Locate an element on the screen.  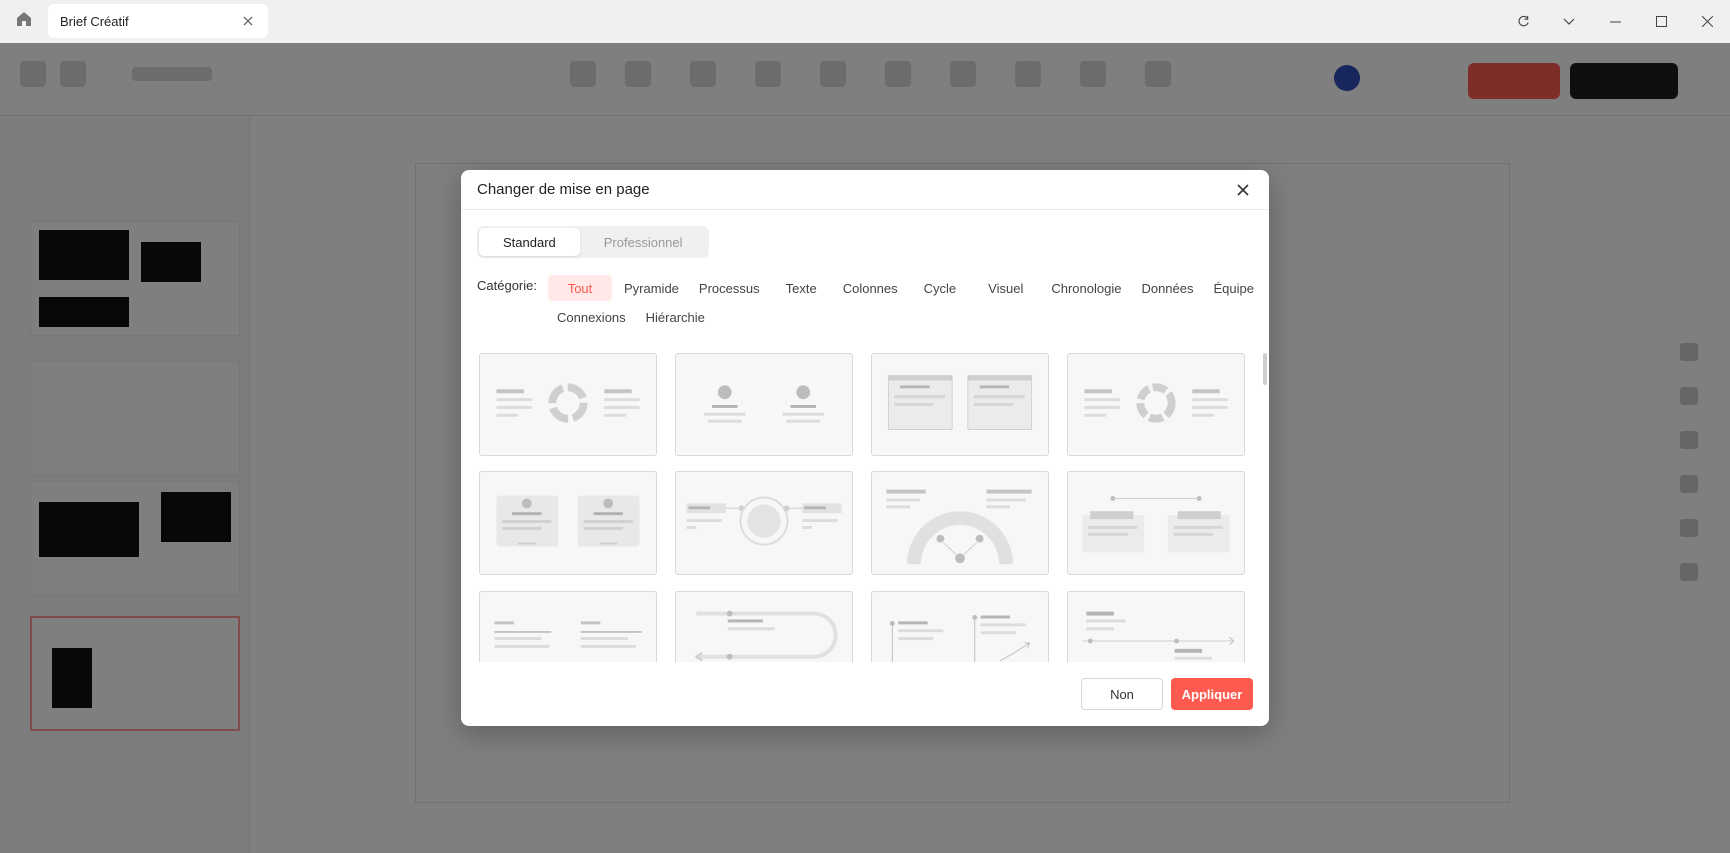
title-bar: Brief Créatif is located at coordinates (865, 21).